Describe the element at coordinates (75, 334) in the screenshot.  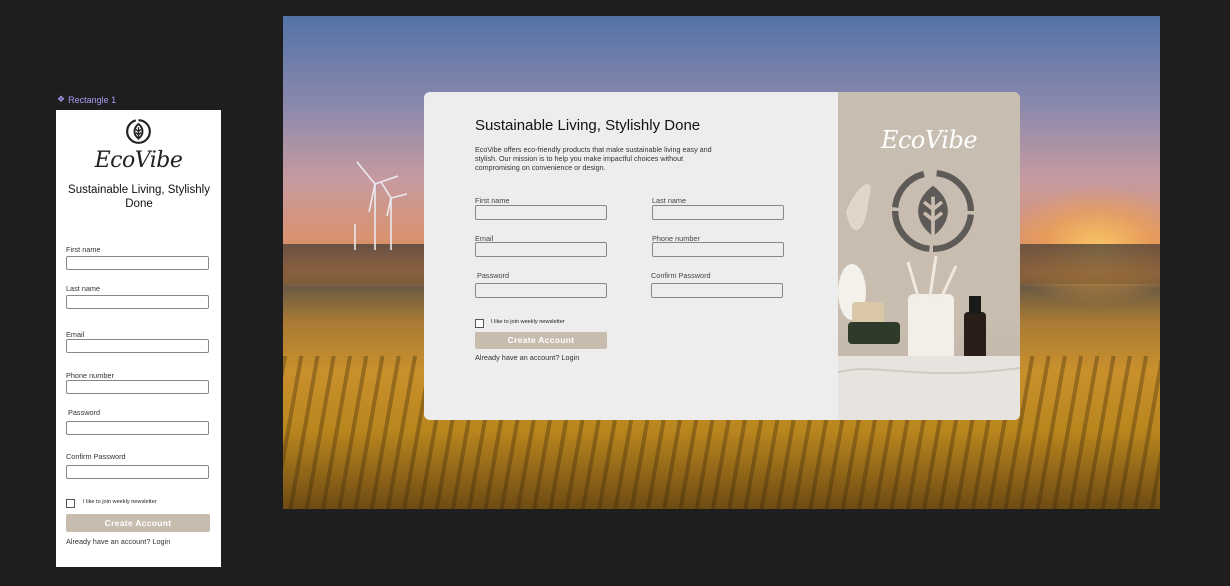
I see `email-label: Email` at that location.